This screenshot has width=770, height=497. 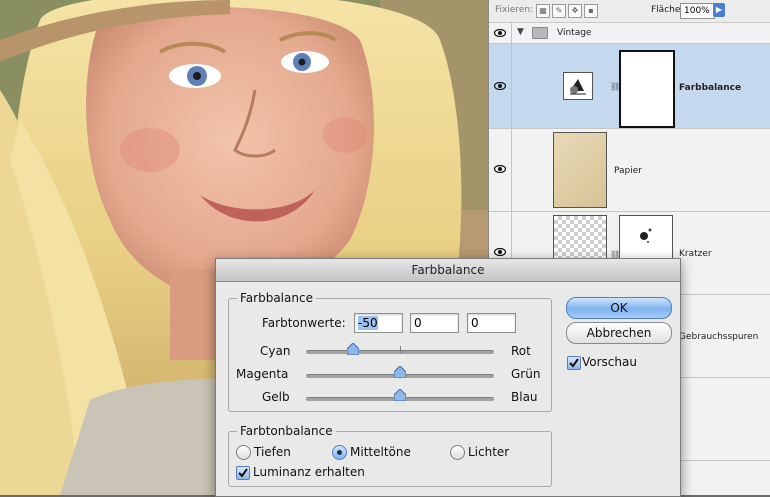 I want to click on slider-left-label: Cyan, so click(x=275, y=351).